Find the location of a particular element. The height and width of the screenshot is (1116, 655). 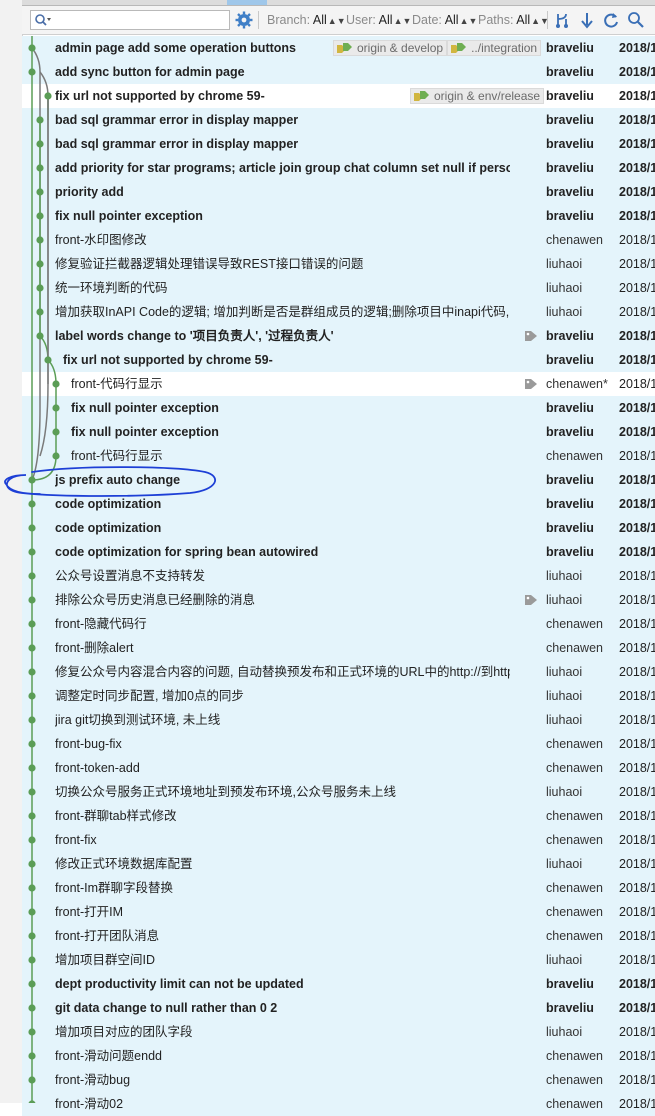

commit-row: front-代码行显示 chenawen* 2018/1 is located at coordinates (338, 384).